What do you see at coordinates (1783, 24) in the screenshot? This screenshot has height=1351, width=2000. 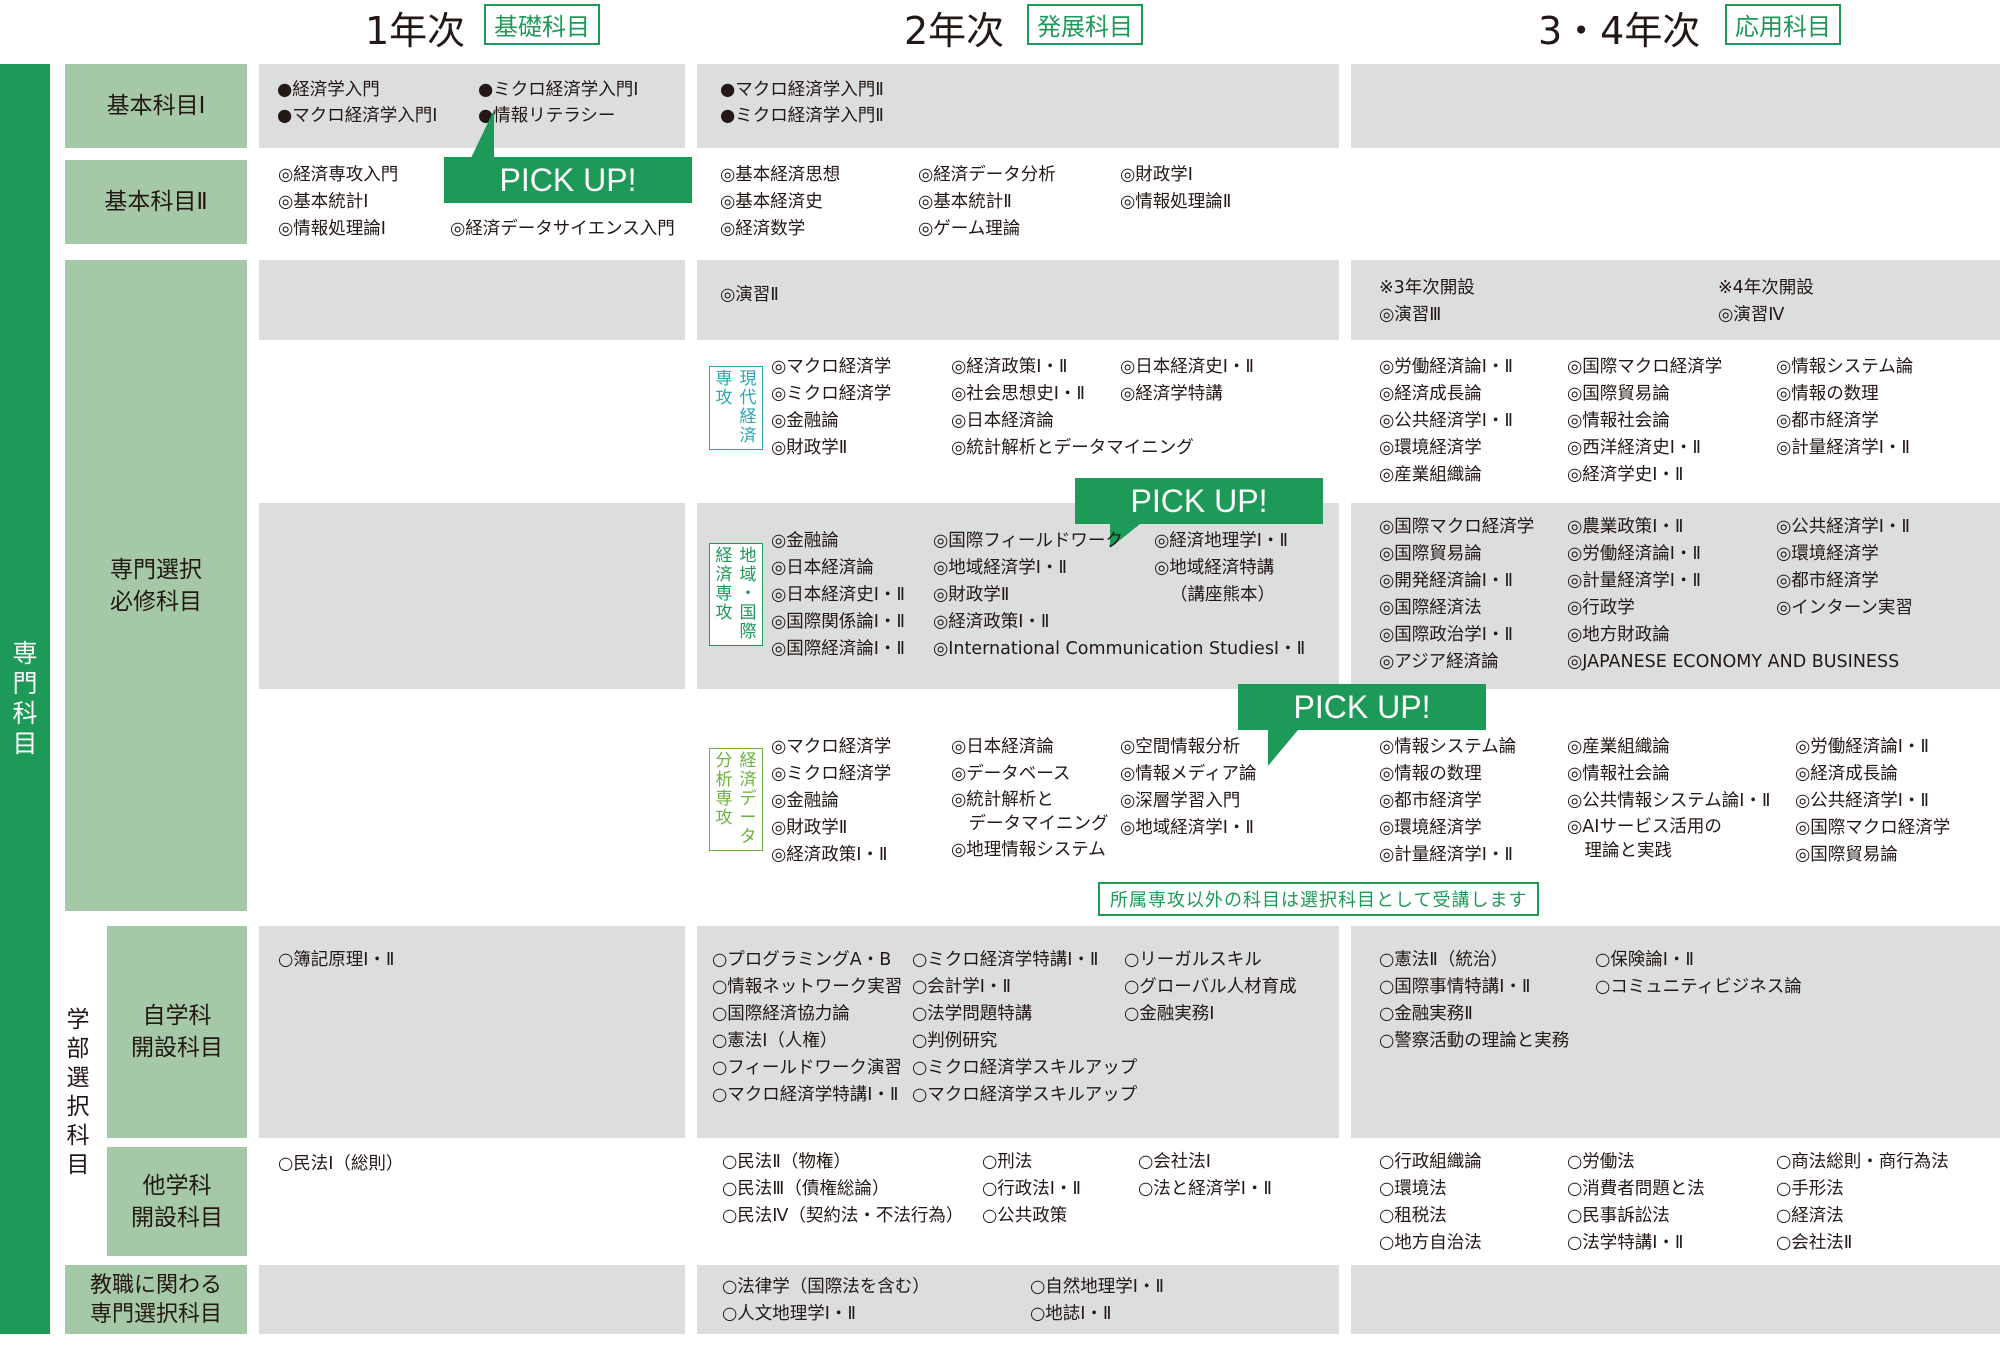 I see `year34-tag: 応用科目` at bounding box center [1783, 24].